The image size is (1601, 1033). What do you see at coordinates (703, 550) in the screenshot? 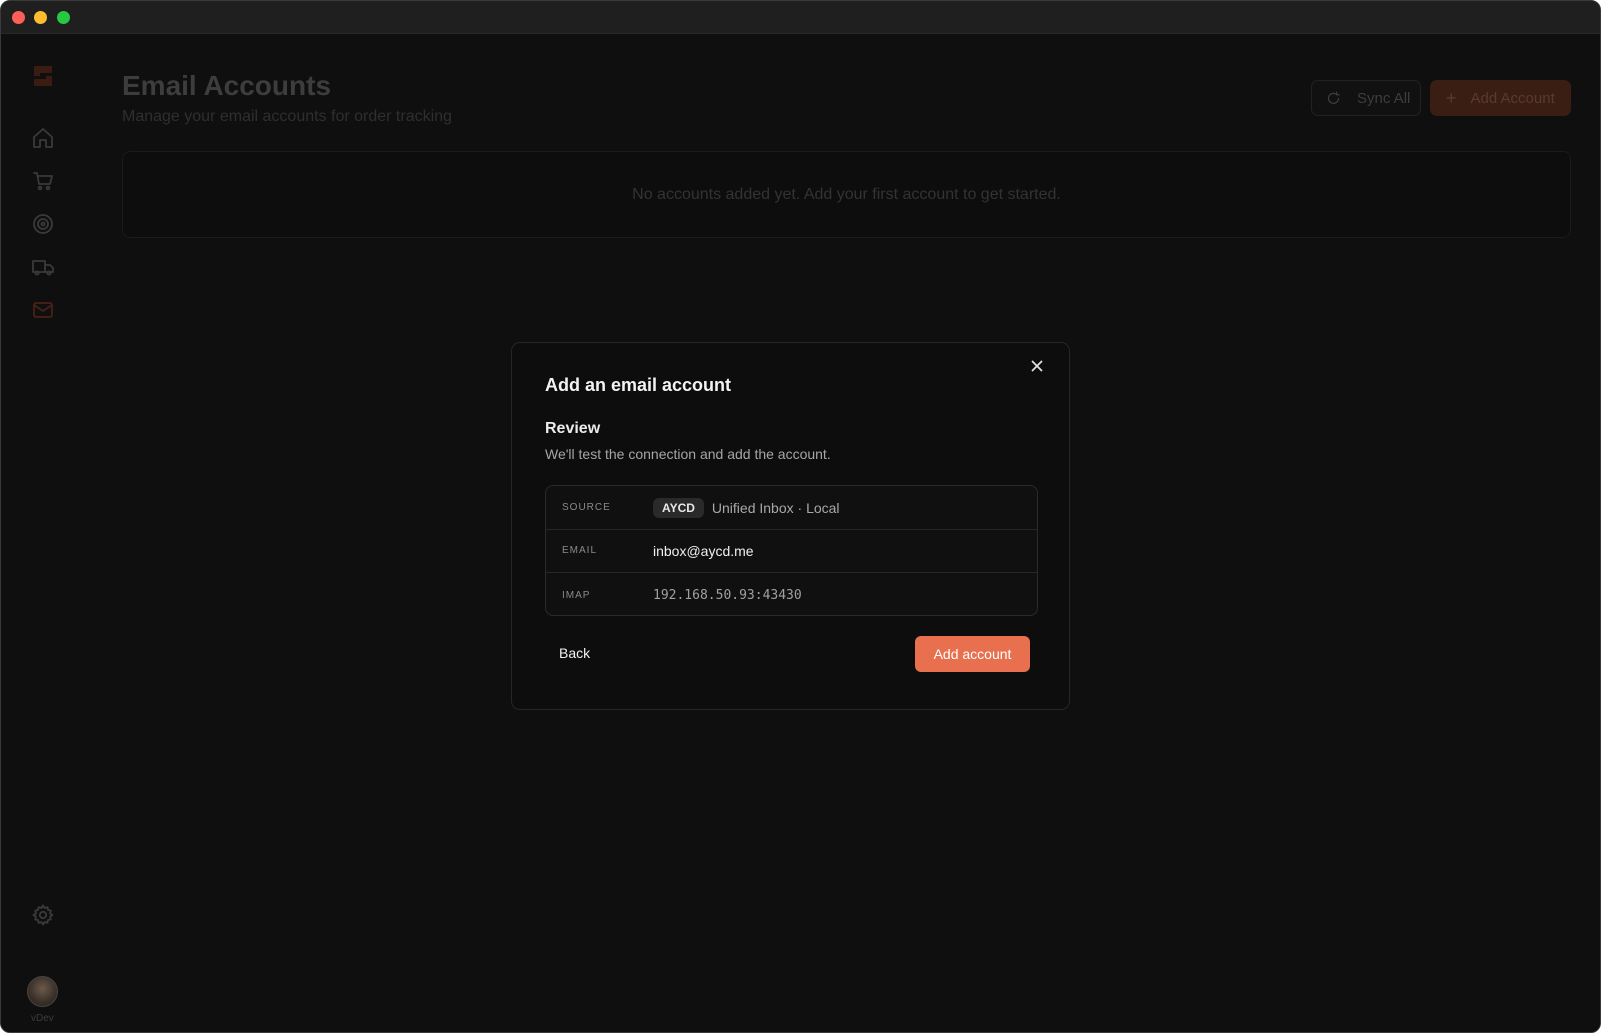
I see `email-value: inbox@aycd.me` at bounding box center [703, 550].